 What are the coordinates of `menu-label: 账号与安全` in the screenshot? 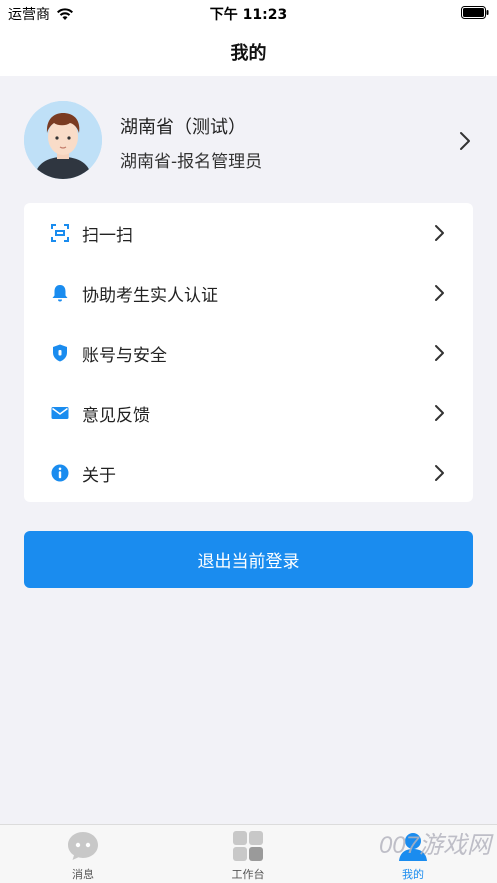 It's located at (124, 355).